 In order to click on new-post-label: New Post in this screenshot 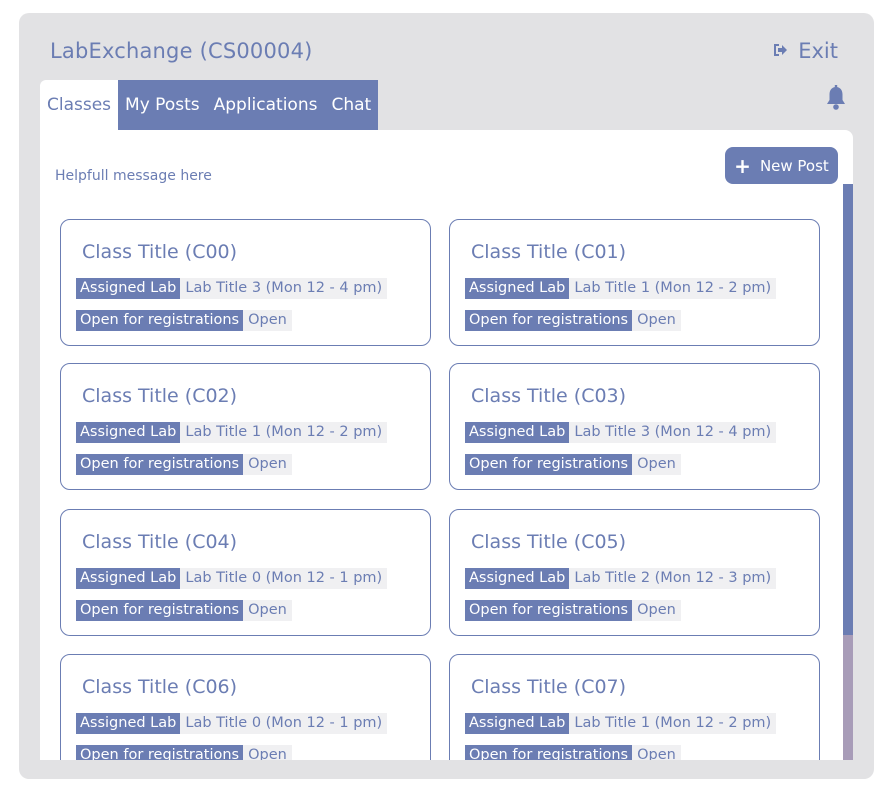, I will do `click(794, 165)`.